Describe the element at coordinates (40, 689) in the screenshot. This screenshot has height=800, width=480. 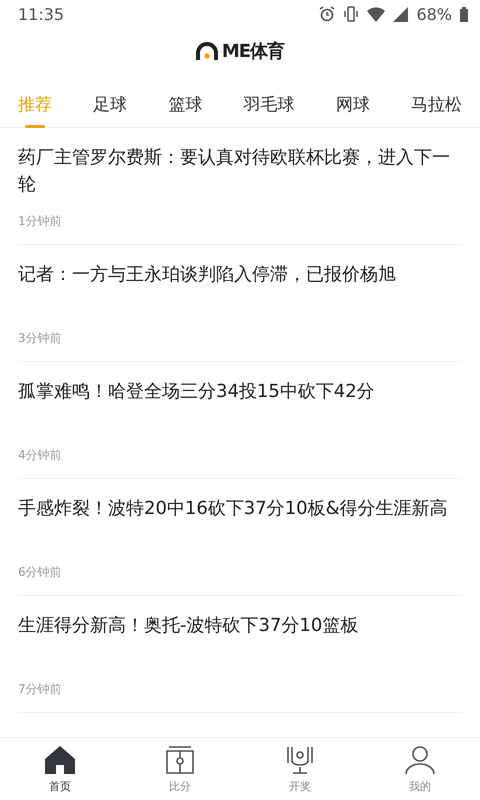
I see `news-time: 7分钟前` at that location.